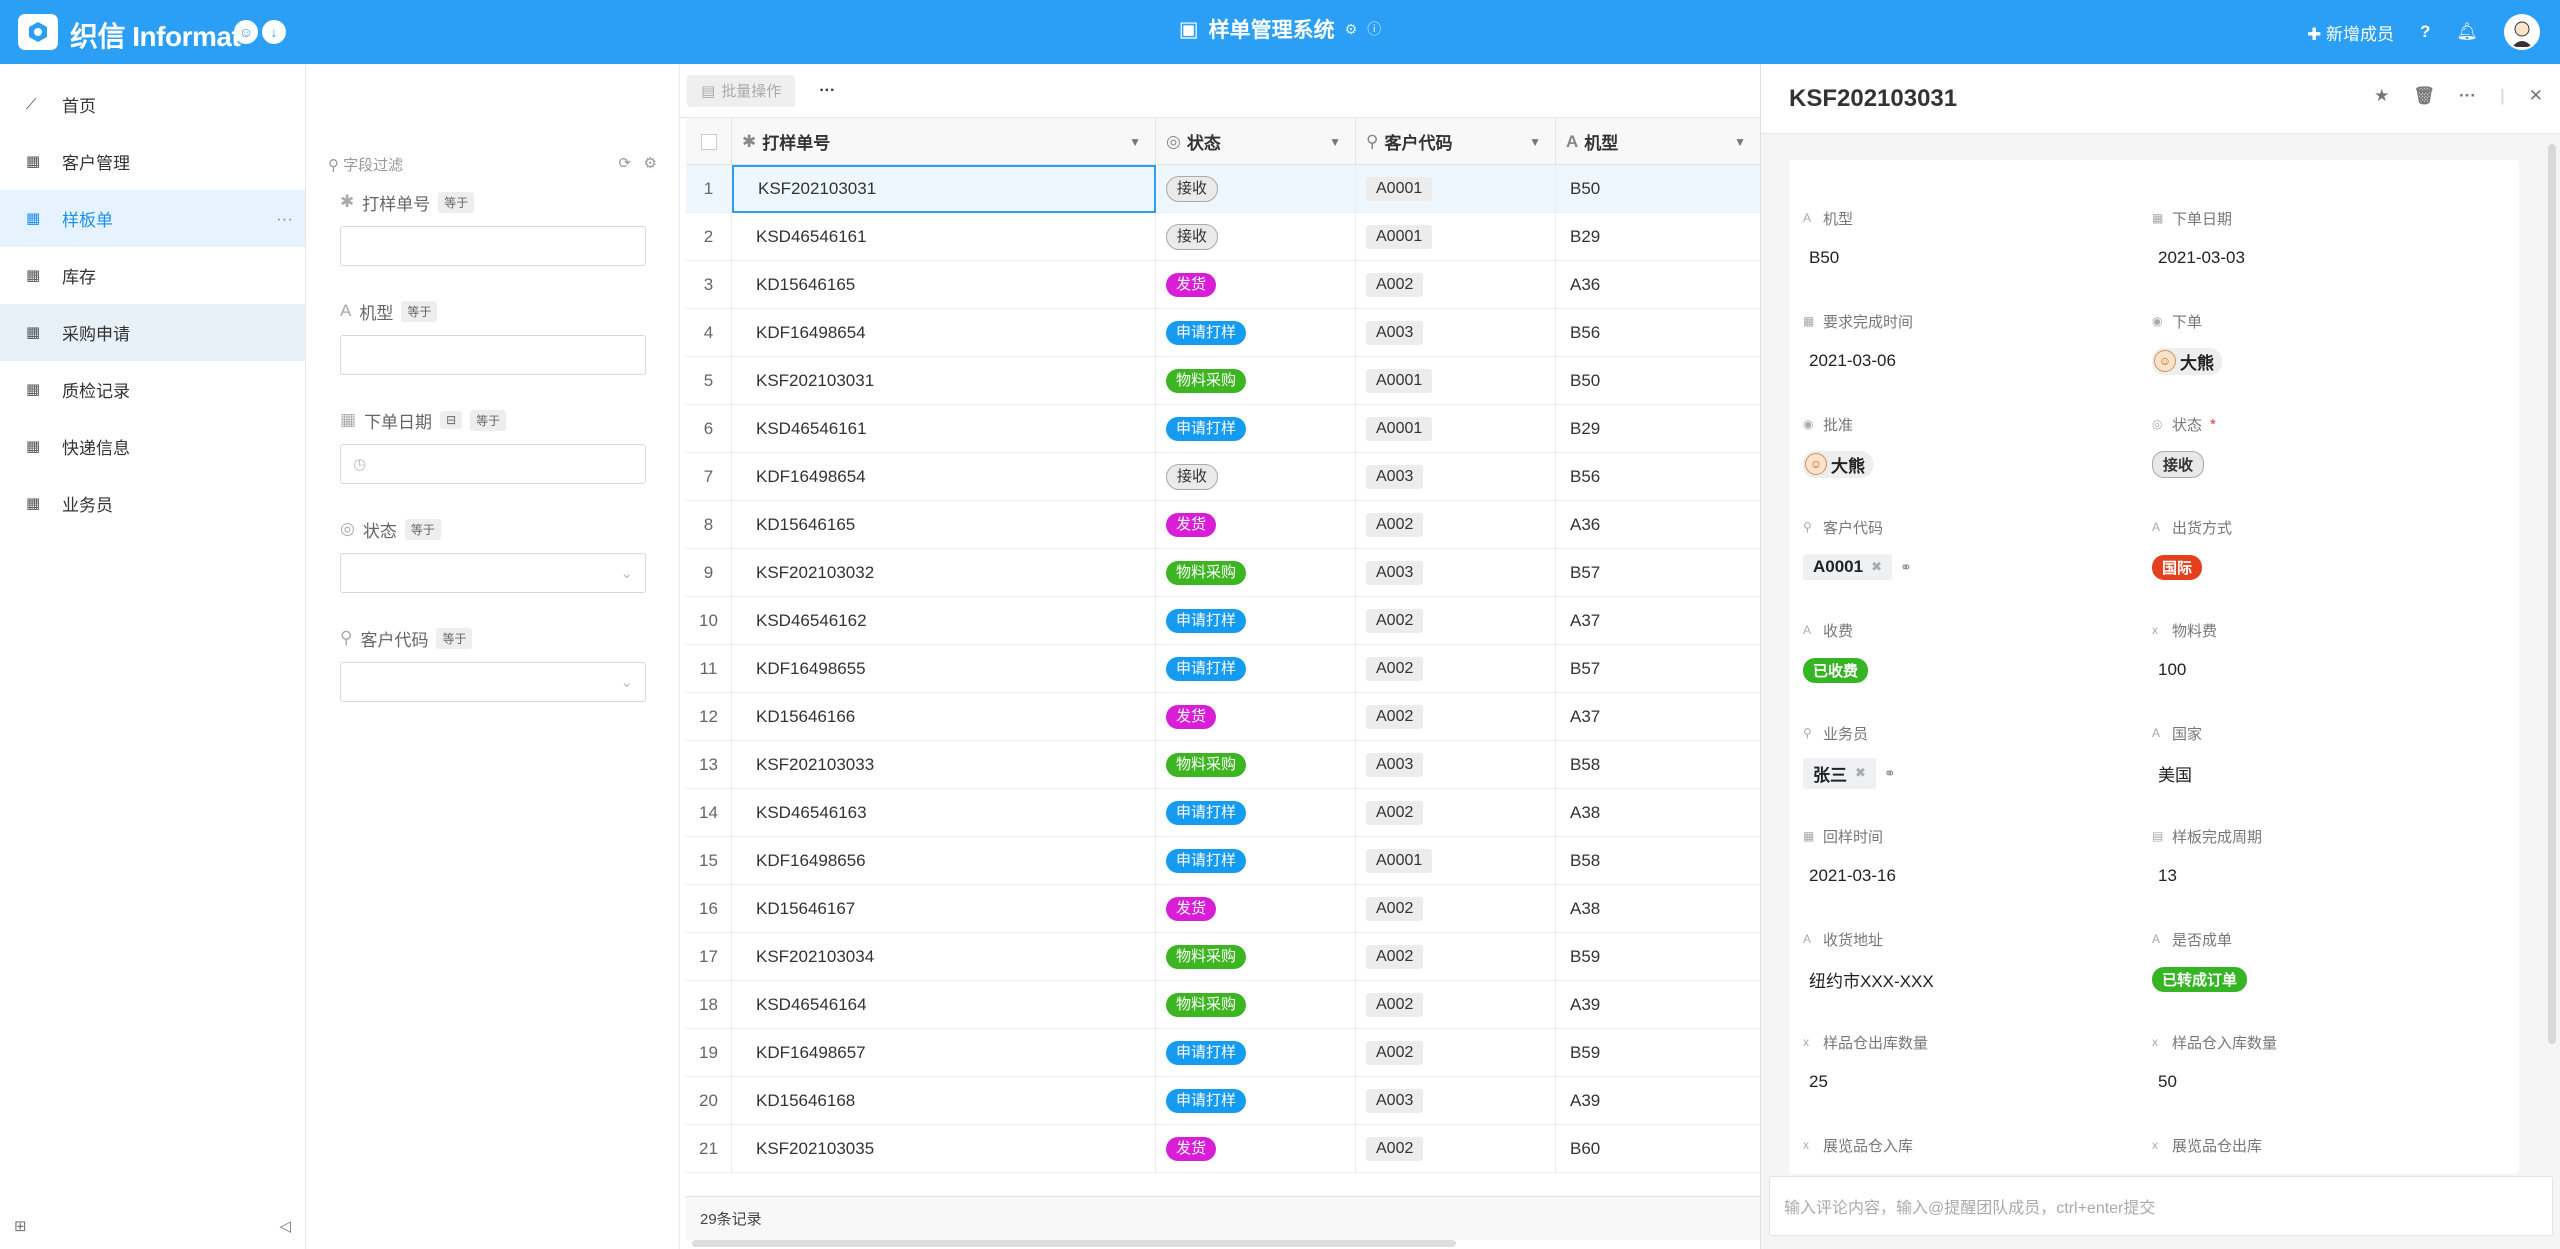  I want to click on horizontal-scrollbar, so click(1074, 1243).